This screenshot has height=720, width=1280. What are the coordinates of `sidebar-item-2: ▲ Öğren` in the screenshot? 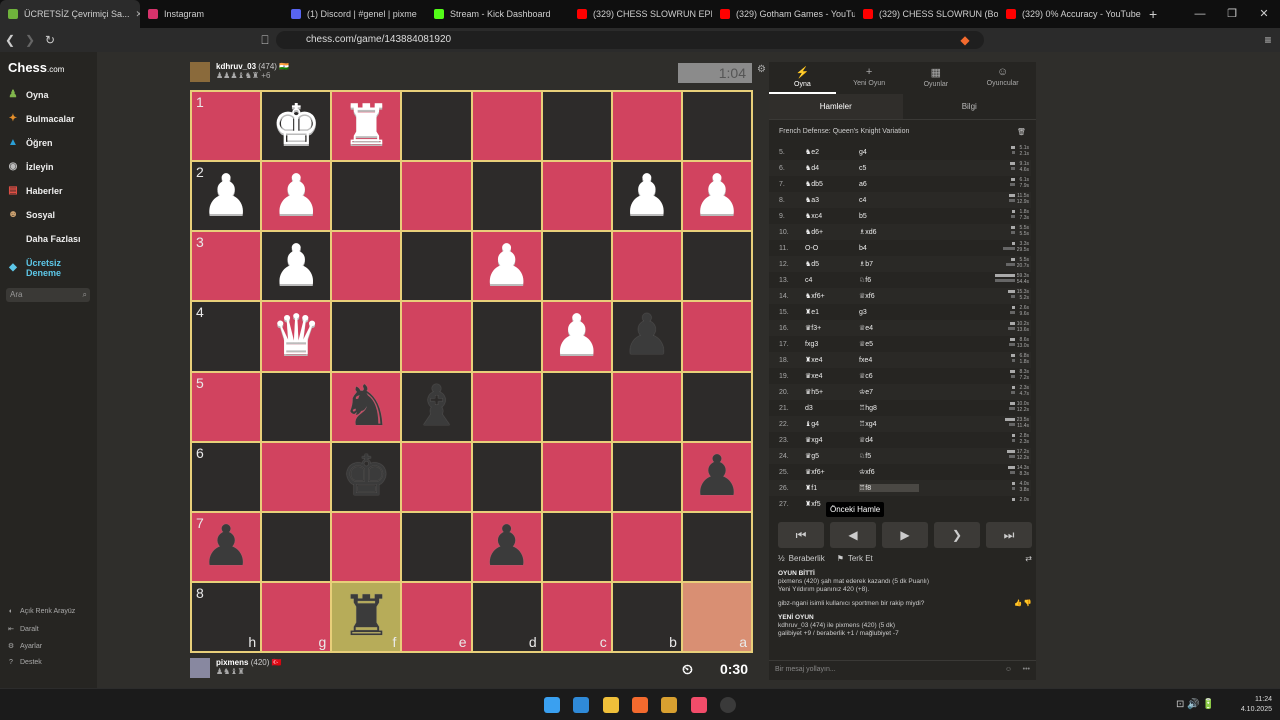 It's located at (29, 143).